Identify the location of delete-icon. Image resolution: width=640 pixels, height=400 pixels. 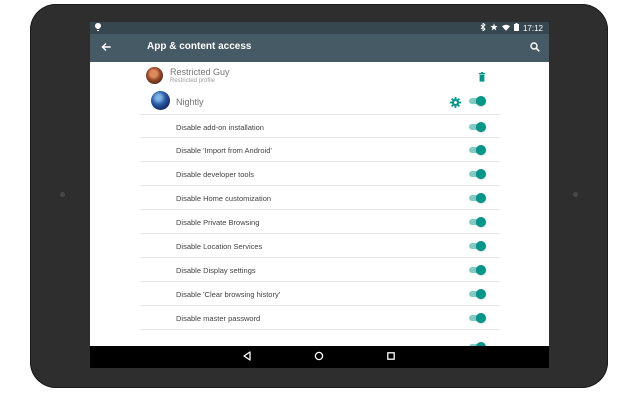
(482, 77).